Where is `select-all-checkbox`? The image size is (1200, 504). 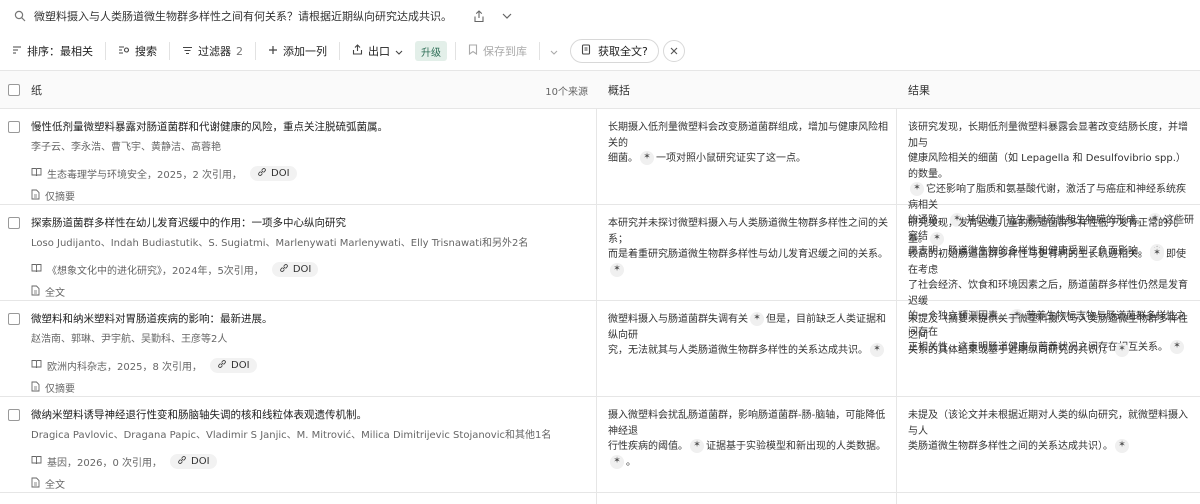 select-all-checkbox is located at coordinates (14, 90).